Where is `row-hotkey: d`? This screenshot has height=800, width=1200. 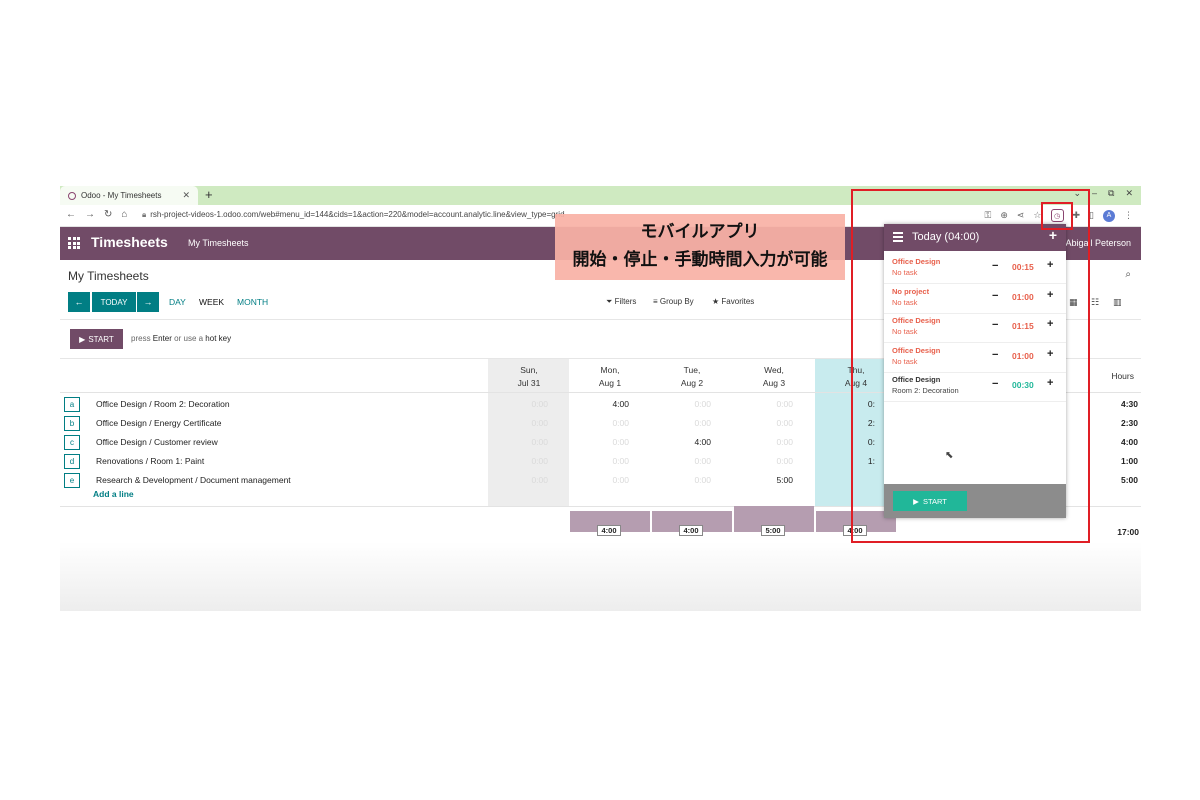
row-hotkey: d is located at coordinates (72, 461).